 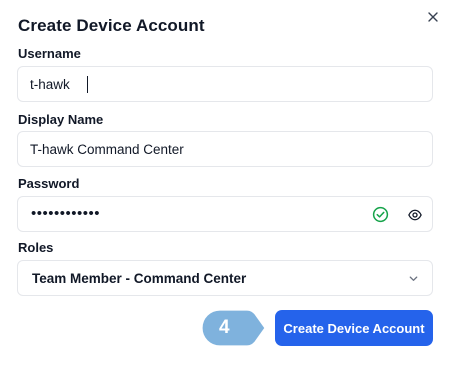 I want to click on text-cursor, so click(x=87, y=84).